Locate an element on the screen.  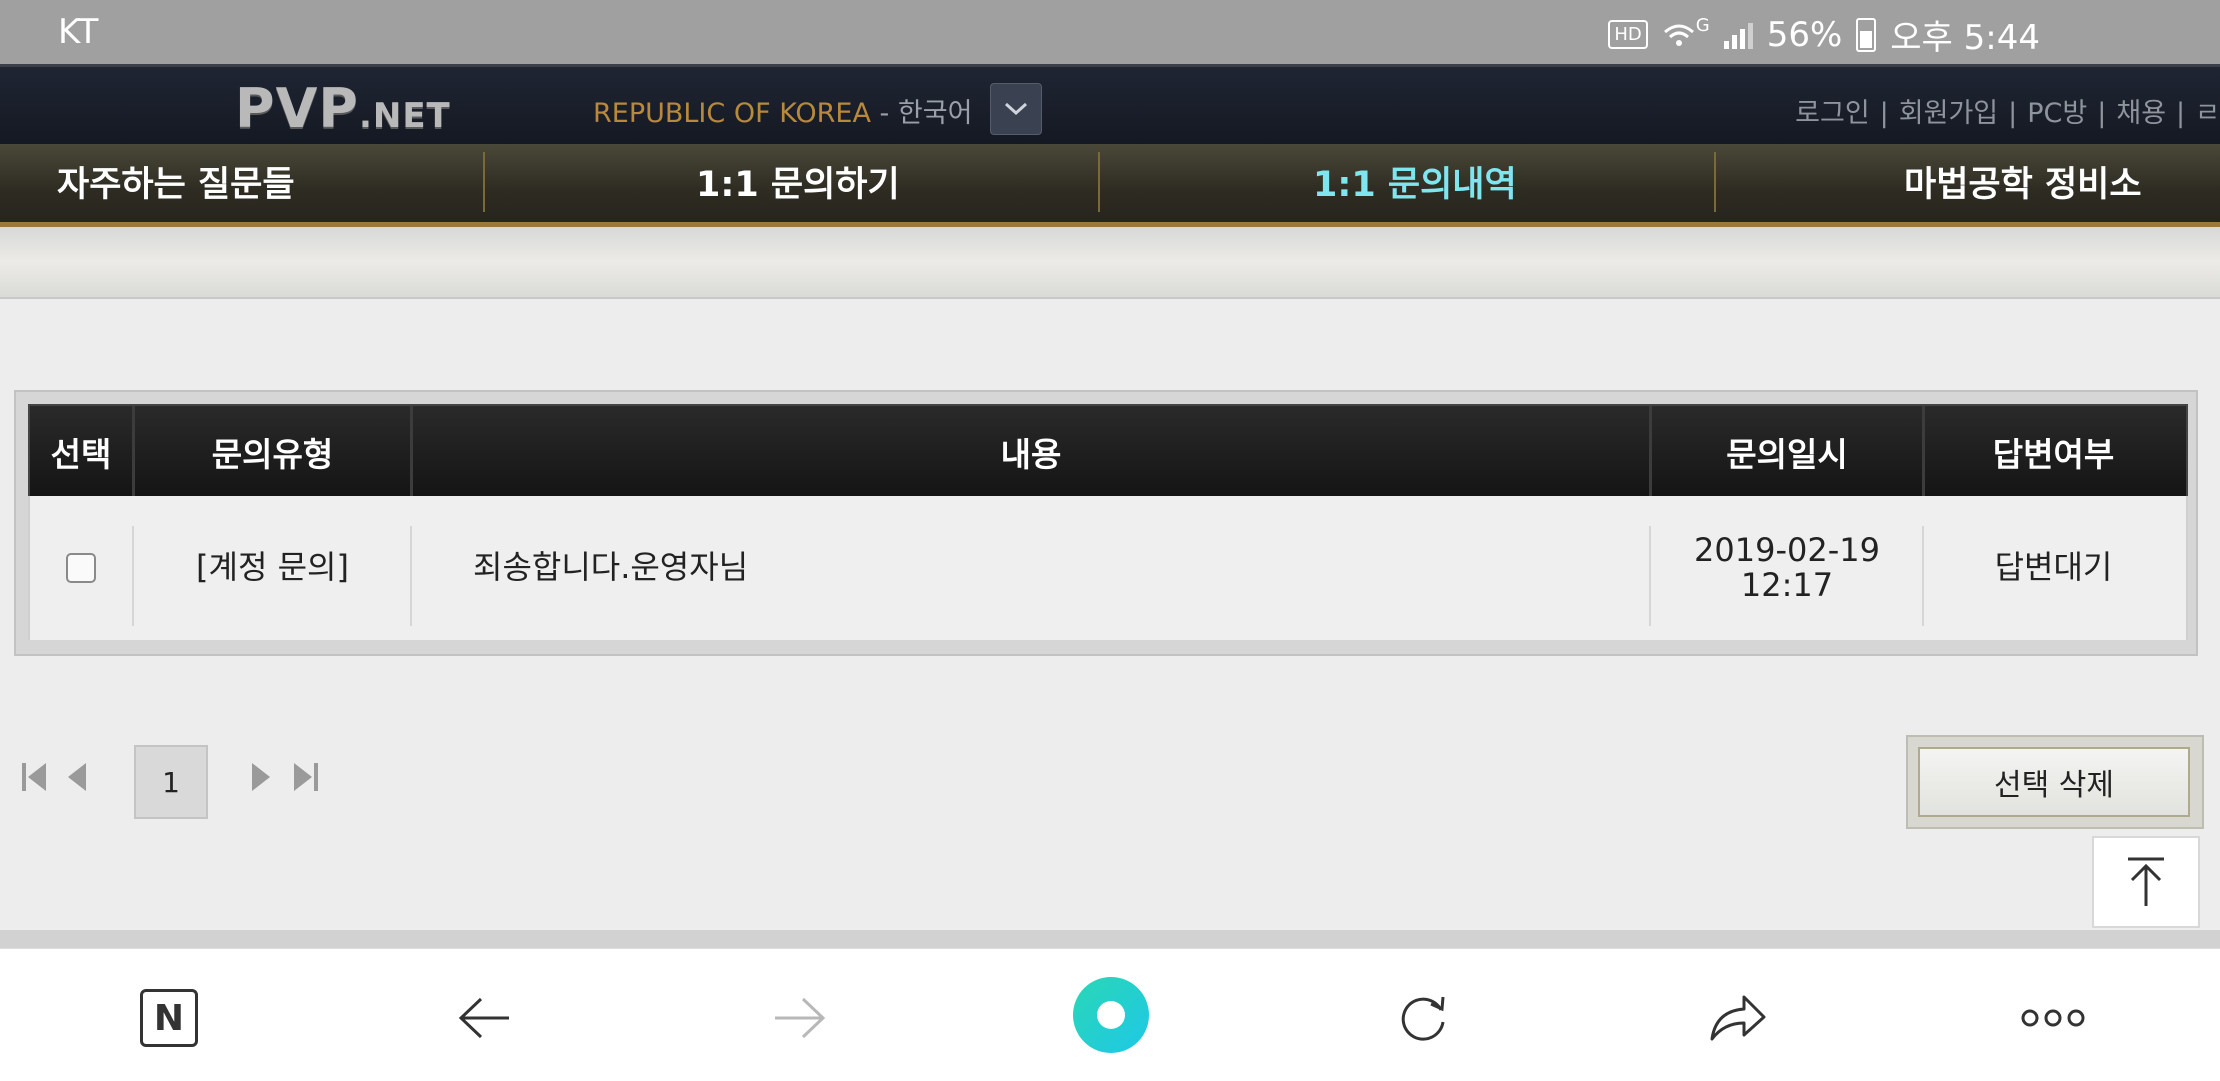
naver-home-button: N is located at coordinates (169, 1018).